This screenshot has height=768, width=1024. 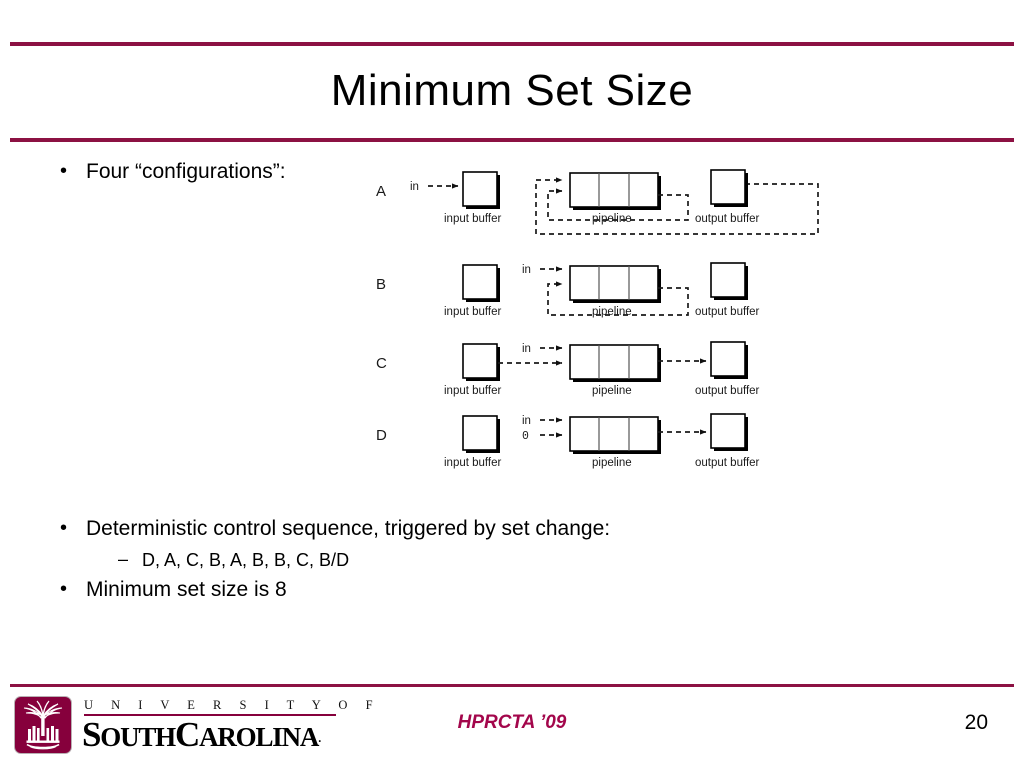 I want to click on bullet-minimum-set-size: • Minimum set size is 8, so click(x=173, y=589).